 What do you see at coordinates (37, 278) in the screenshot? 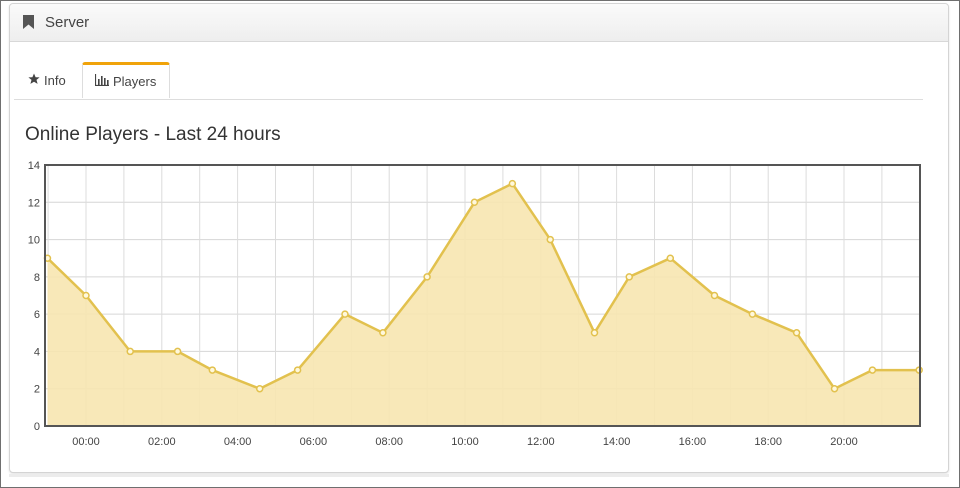
I see `y-tick-label: 8` at bounding box center [37, 278].